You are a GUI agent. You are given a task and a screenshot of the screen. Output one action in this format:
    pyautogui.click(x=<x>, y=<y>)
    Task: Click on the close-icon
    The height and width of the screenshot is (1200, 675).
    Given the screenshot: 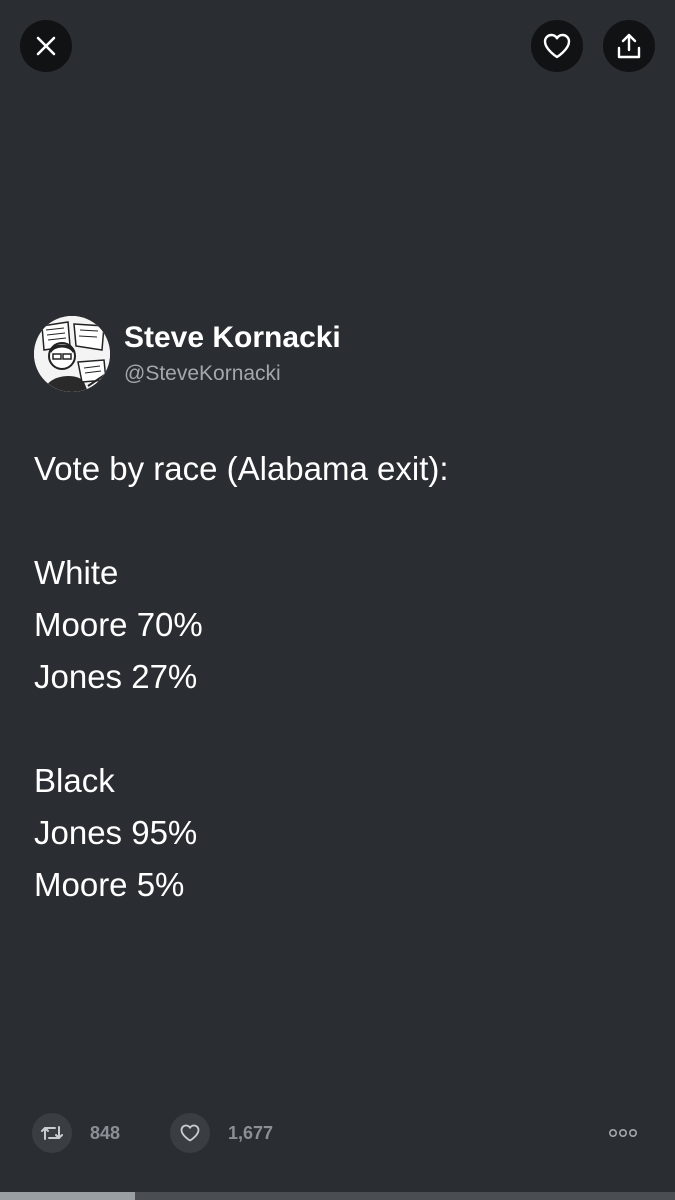 What is the action you would take?
    pyautogui.click(x=46, y=46)
    